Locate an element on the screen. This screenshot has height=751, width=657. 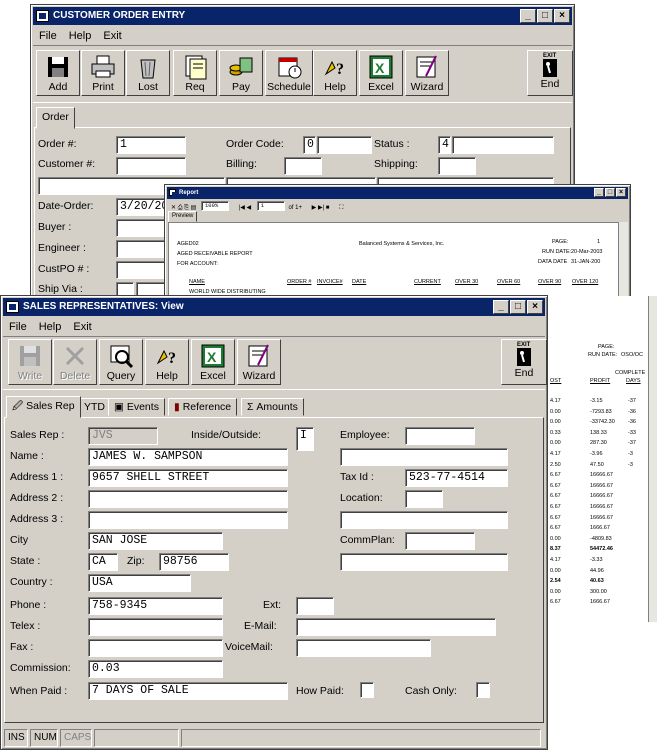
inside-outside-field: I is located at coordinates (305, 439).